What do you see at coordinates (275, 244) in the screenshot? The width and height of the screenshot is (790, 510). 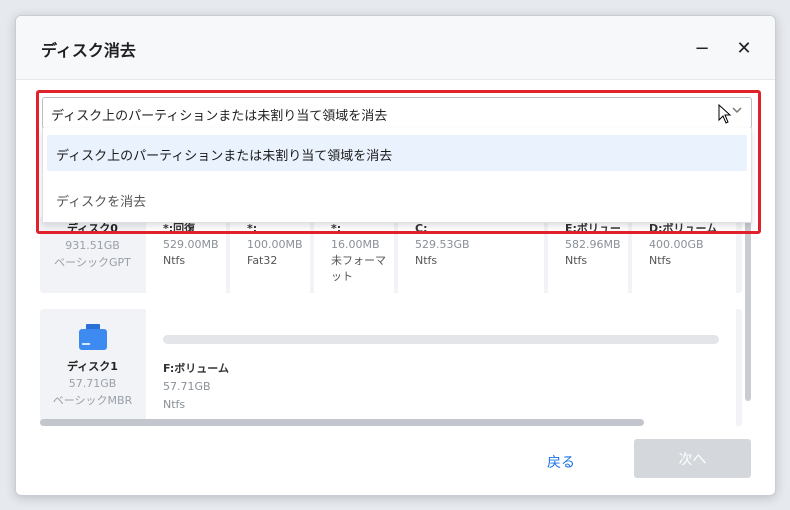 I see `partition-size: 100.00MB` at bounding box center [275, 244].